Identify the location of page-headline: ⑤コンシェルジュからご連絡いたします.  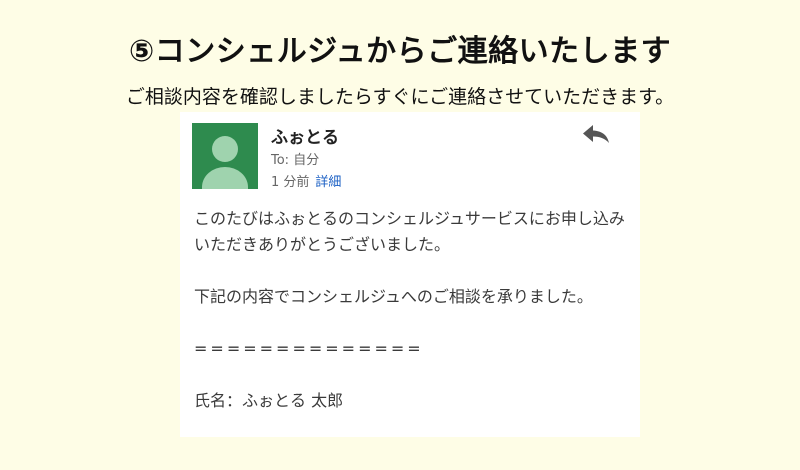
(400, 51).